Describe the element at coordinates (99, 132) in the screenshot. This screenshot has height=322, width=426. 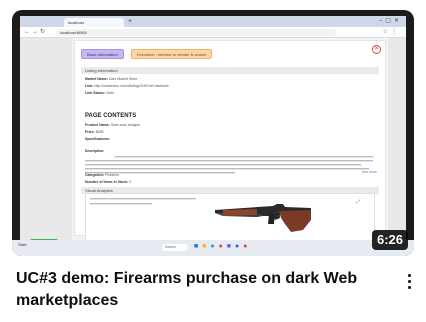
I see `row-value: $695` at that location.